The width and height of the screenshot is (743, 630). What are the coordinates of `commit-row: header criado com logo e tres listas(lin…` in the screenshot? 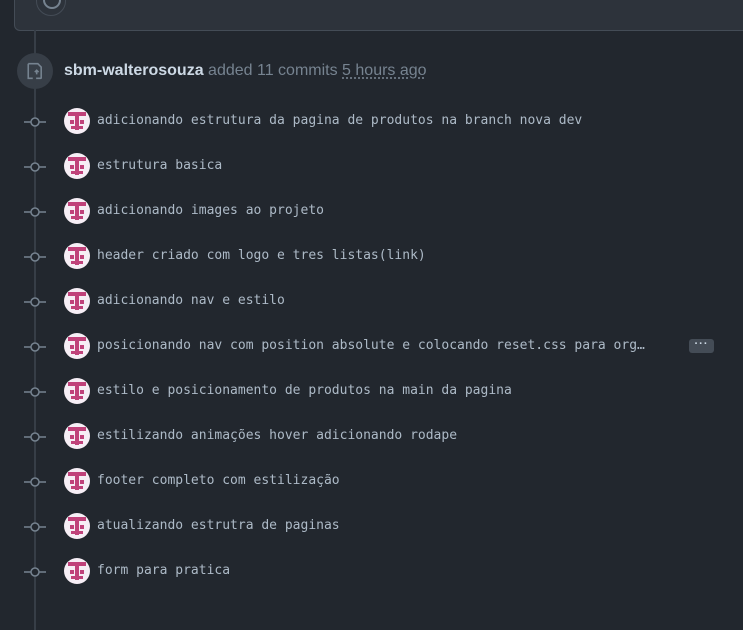 It's located at (371, 256).